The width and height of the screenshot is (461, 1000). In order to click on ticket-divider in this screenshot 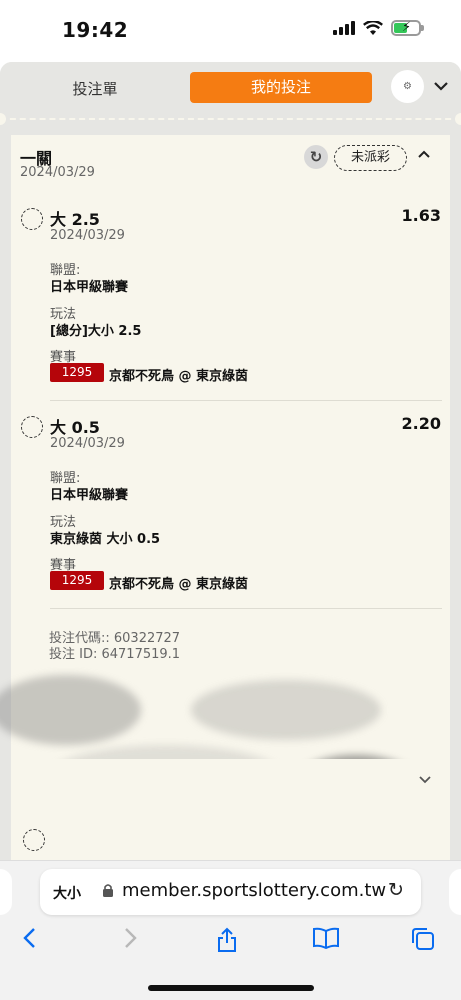, I will do `click(230, 119)`.